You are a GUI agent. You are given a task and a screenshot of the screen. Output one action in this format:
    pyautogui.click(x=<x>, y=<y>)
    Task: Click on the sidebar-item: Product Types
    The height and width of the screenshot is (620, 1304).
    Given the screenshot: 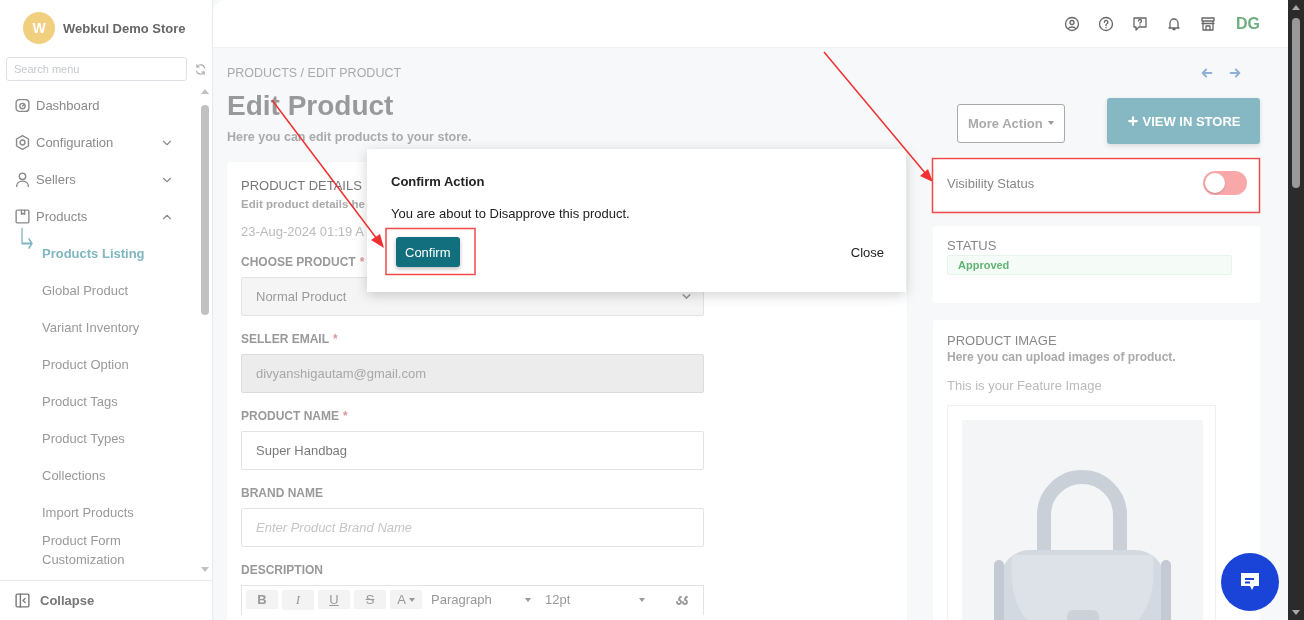 What is the action you would take?
    pyautogui.click(x=100, y=438)
    